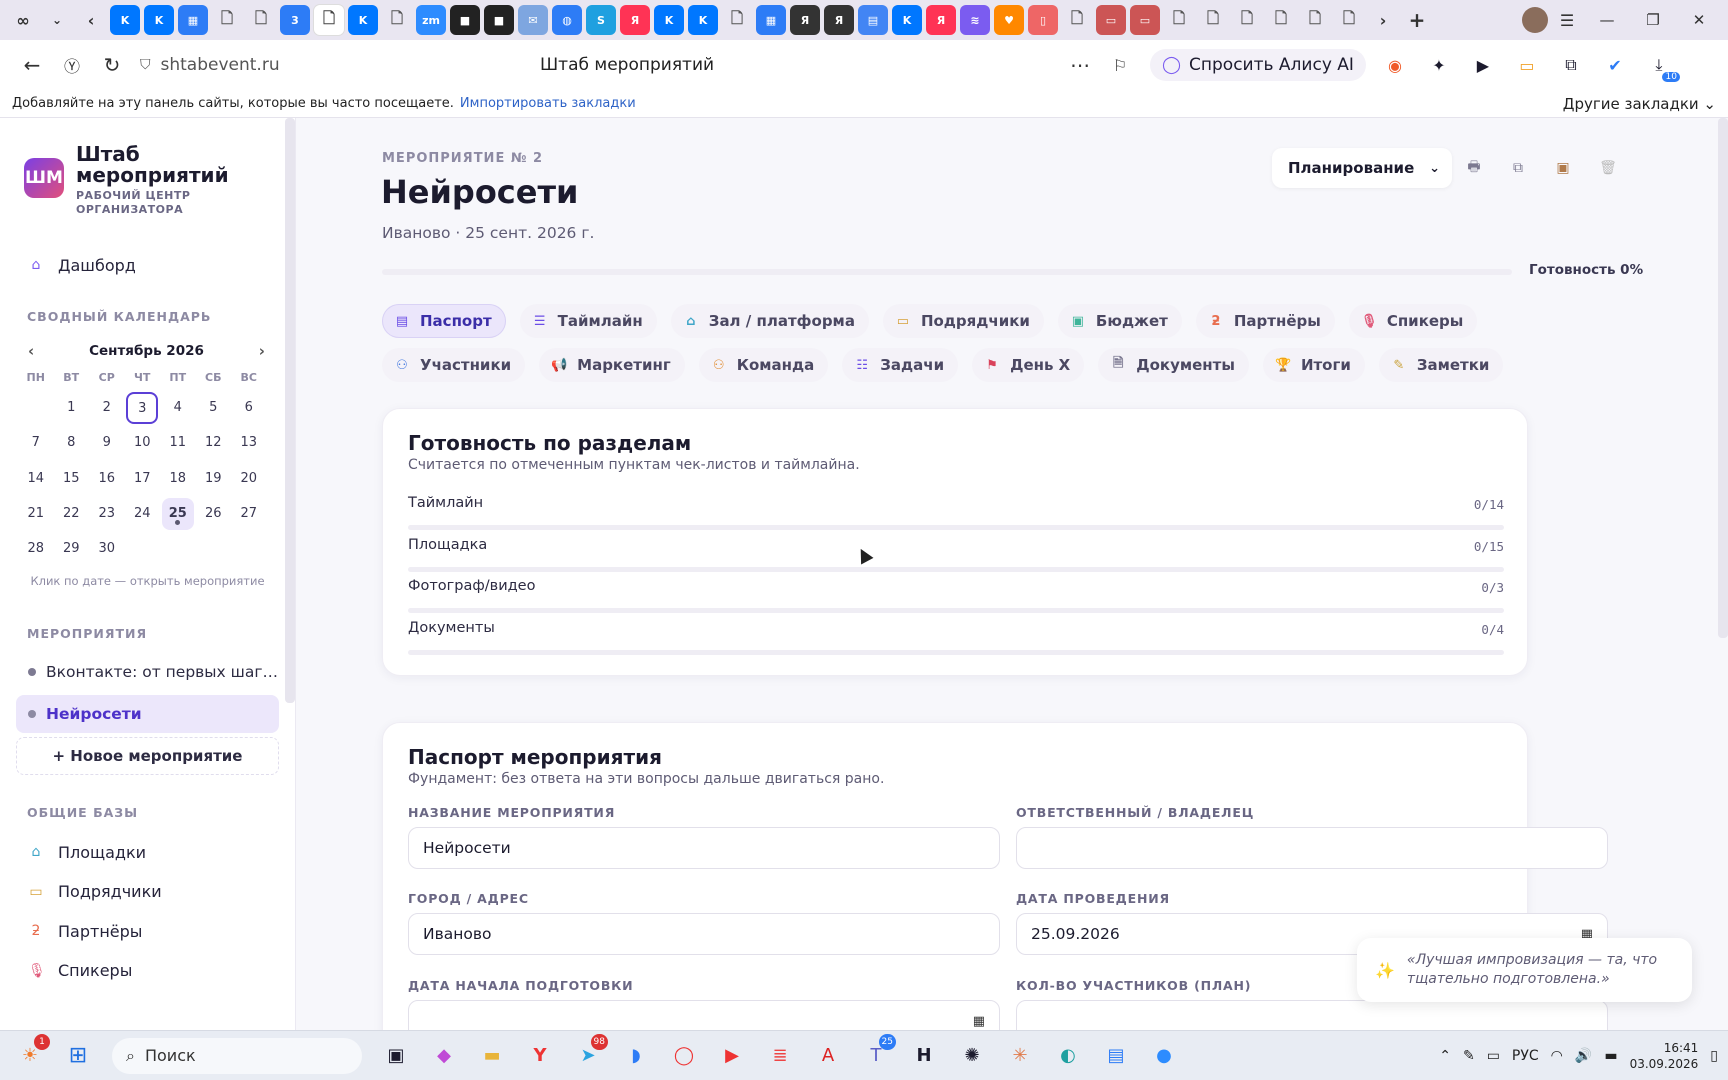  I want to click on calendar-day: 11, so click(178, 442).